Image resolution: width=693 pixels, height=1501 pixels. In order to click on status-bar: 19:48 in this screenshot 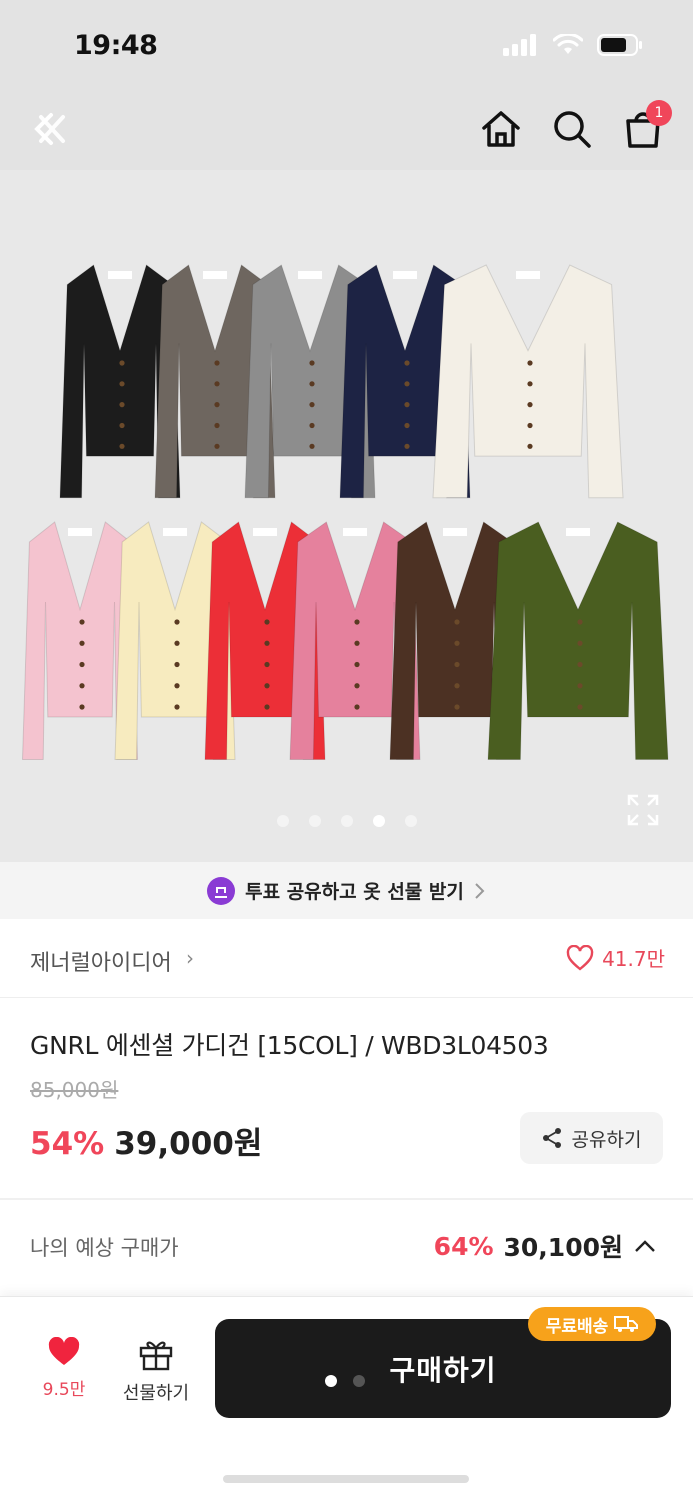, I will do `click(346, 45)`.